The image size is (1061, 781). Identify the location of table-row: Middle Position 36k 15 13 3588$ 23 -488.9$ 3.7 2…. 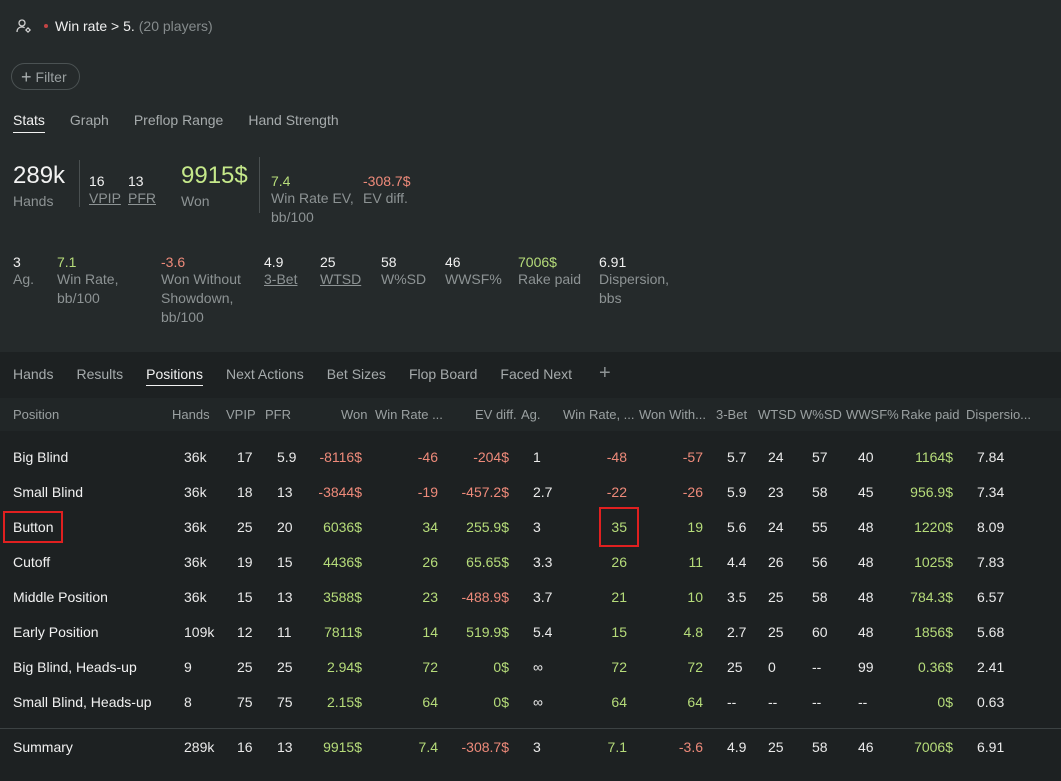
(530, 597).